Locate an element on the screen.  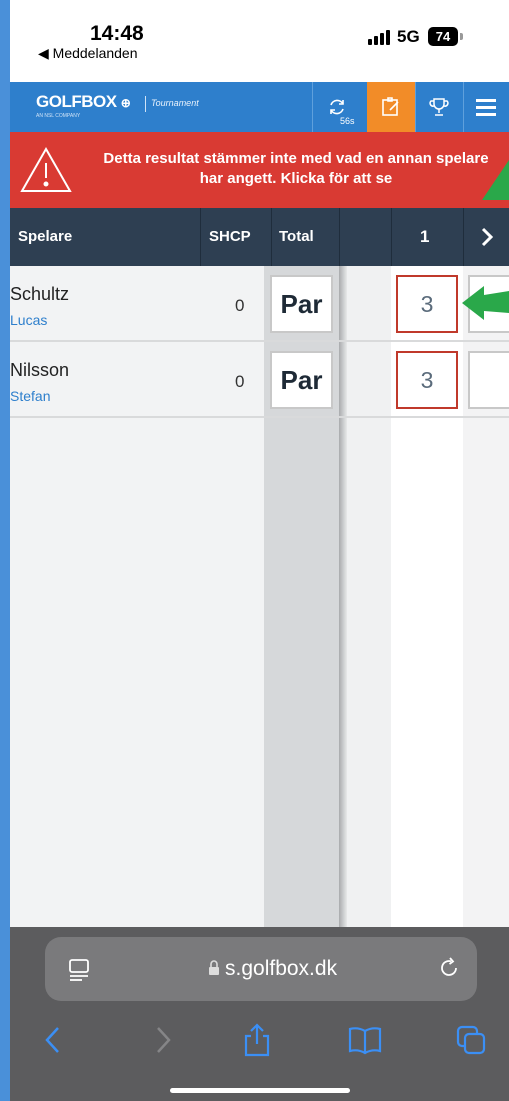
menu-icon is located at coordinates (486, 107).